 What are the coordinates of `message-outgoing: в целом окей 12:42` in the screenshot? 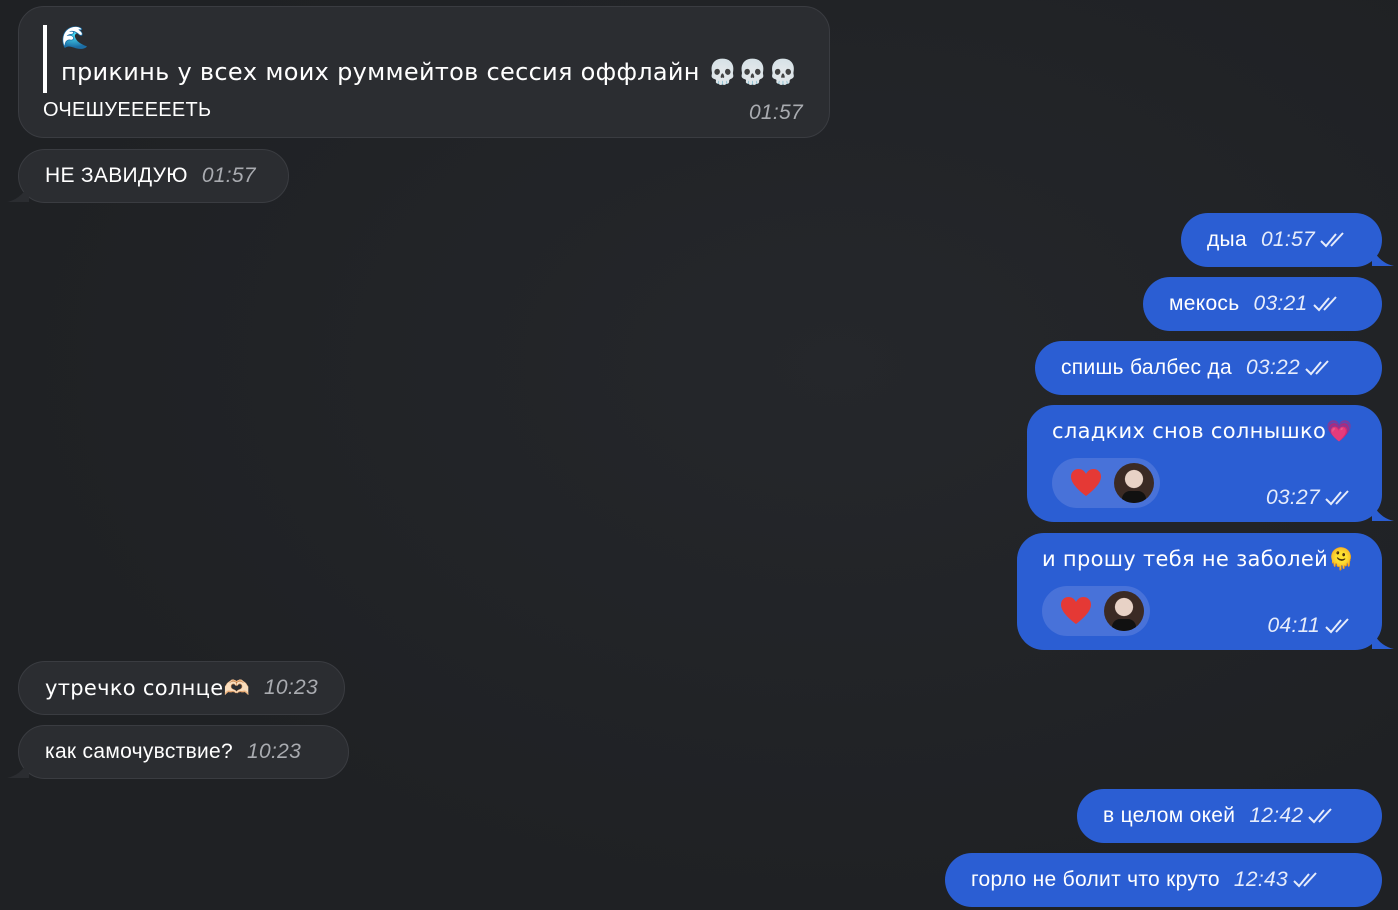 It's located at (1229, 816).